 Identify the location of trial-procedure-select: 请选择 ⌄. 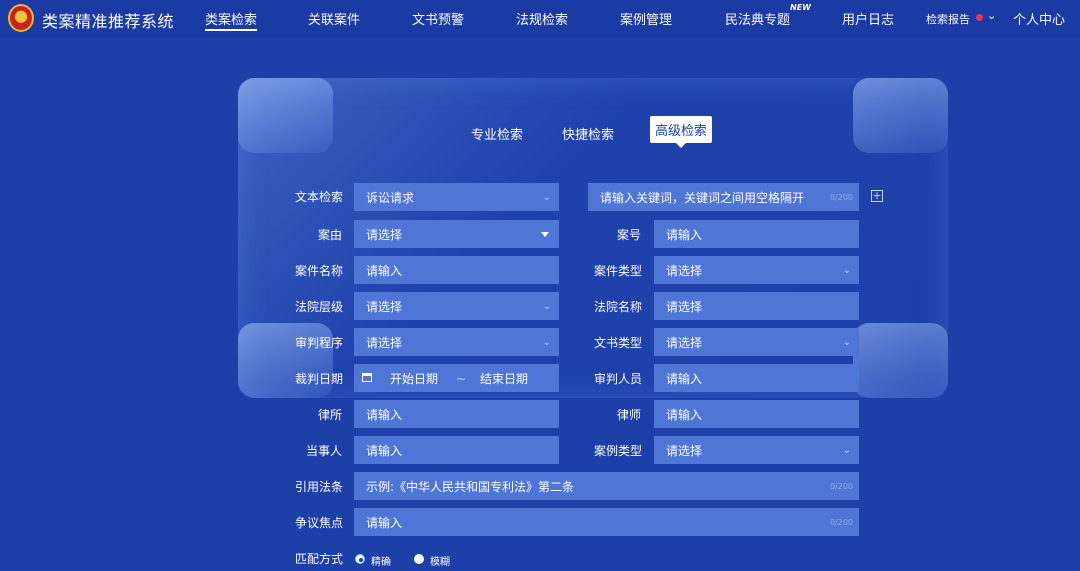
(456, 342).